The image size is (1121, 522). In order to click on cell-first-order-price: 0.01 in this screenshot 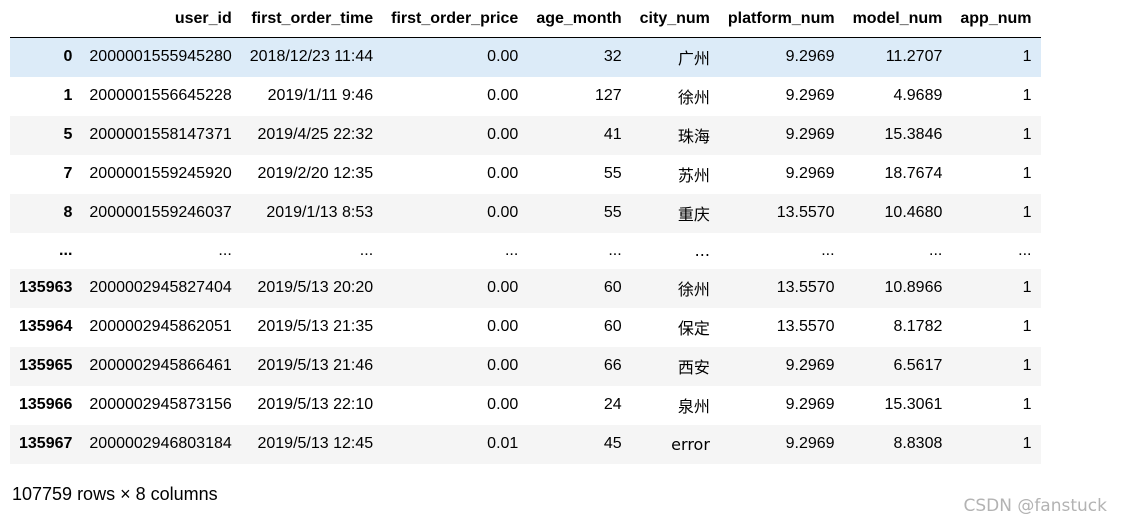, I will do `click(503, 443)`.